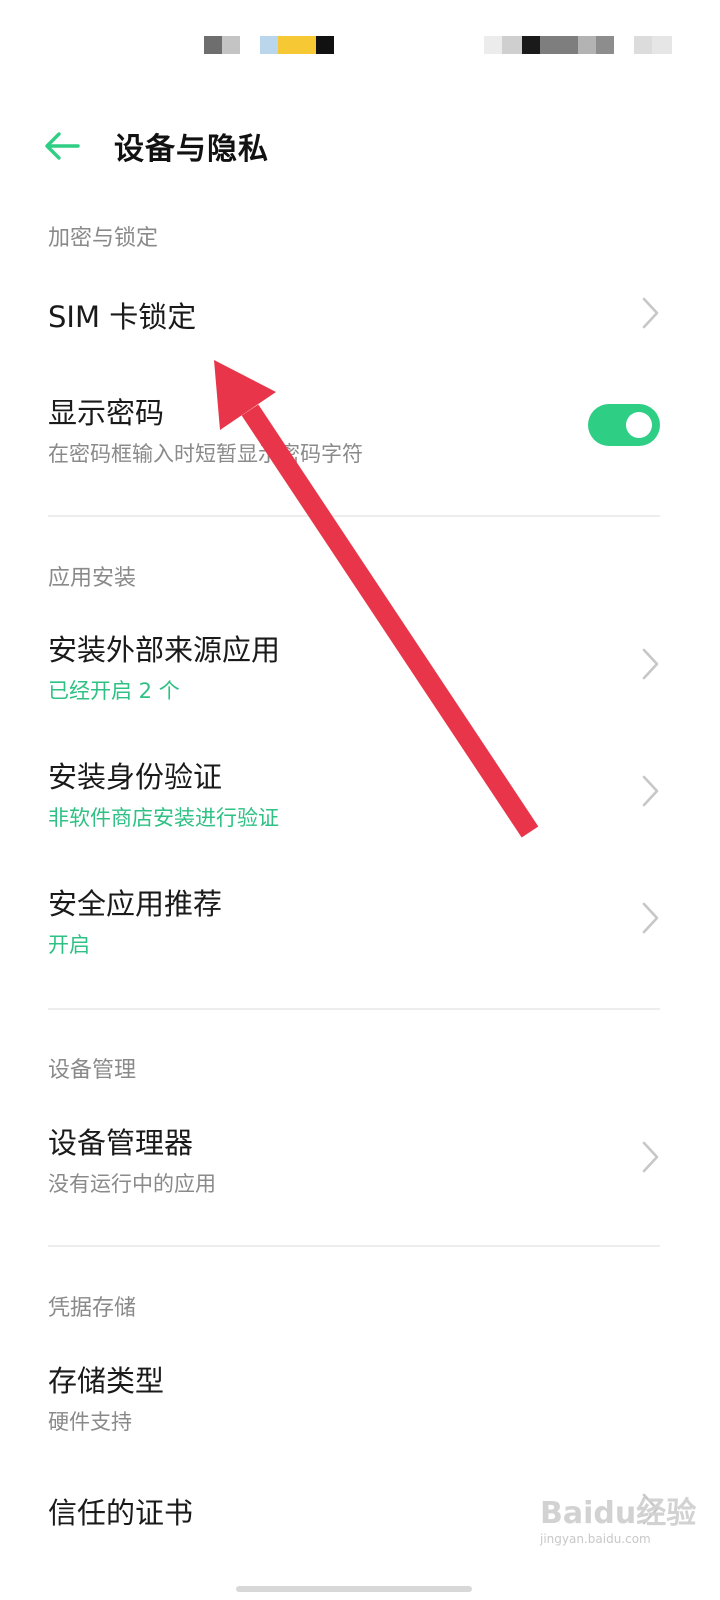 The height and width of the screenshot is (1600, 720). Describe the element at coordinates (639, 425) in the screenshot. I see `toggle-knob` at that location.